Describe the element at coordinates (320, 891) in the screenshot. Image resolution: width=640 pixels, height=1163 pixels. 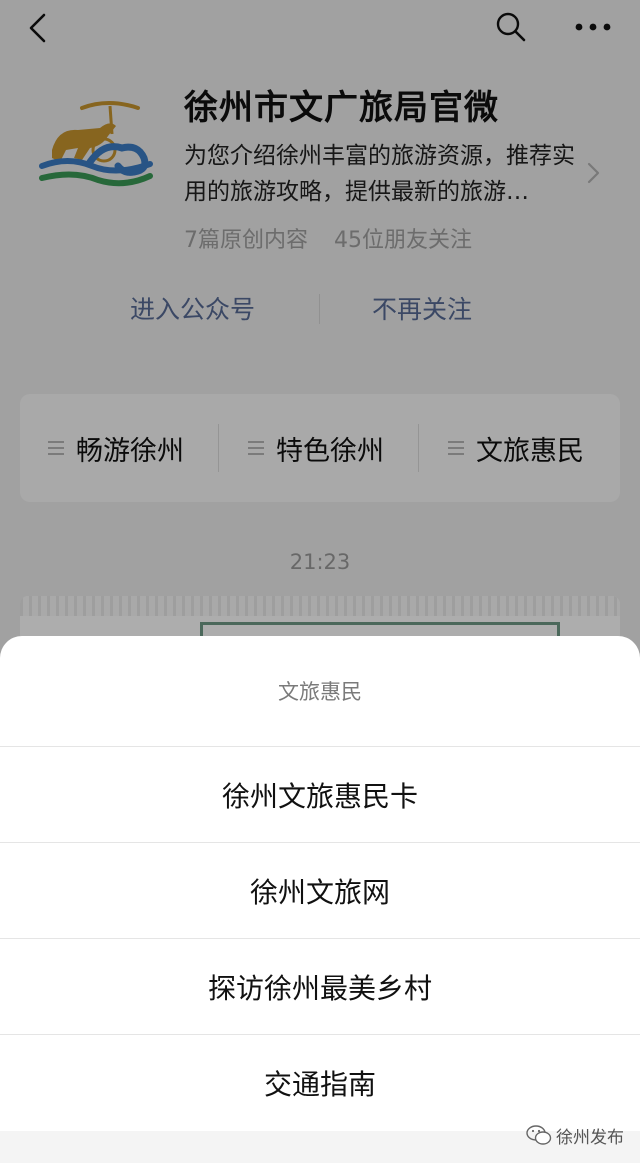
I see `option-wenlv-website: 徐州文旅网` at that location.